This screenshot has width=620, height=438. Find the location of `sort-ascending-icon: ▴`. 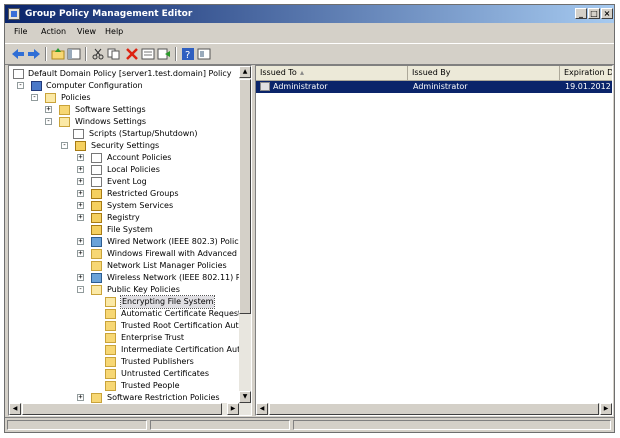

sort-ascending-icon: ▴ is located at coordinates (302, 72).